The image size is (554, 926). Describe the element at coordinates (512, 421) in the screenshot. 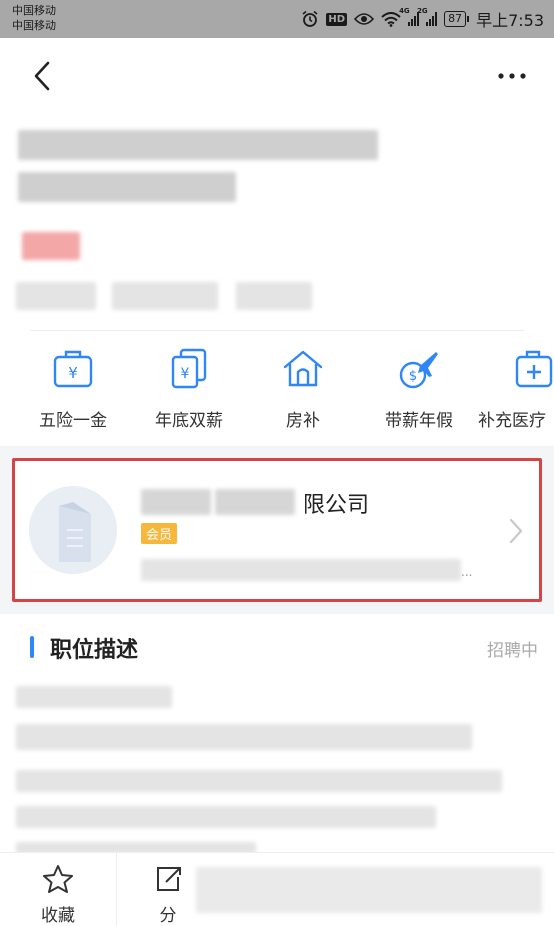

I see `benefit-label: 补充医疗` at that location.